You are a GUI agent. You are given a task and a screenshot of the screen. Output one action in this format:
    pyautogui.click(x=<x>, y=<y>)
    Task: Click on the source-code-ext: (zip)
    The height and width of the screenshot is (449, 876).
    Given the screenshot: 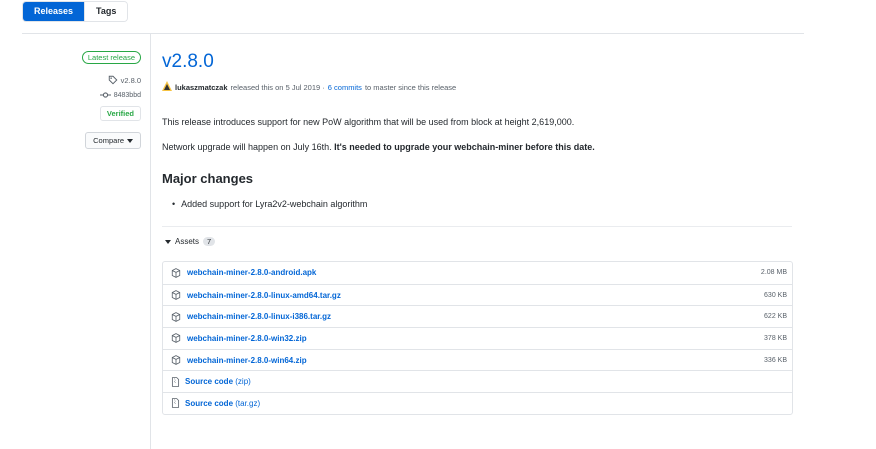 What is the action you would take?
    pyautogui.click(x=243, y=382)
    